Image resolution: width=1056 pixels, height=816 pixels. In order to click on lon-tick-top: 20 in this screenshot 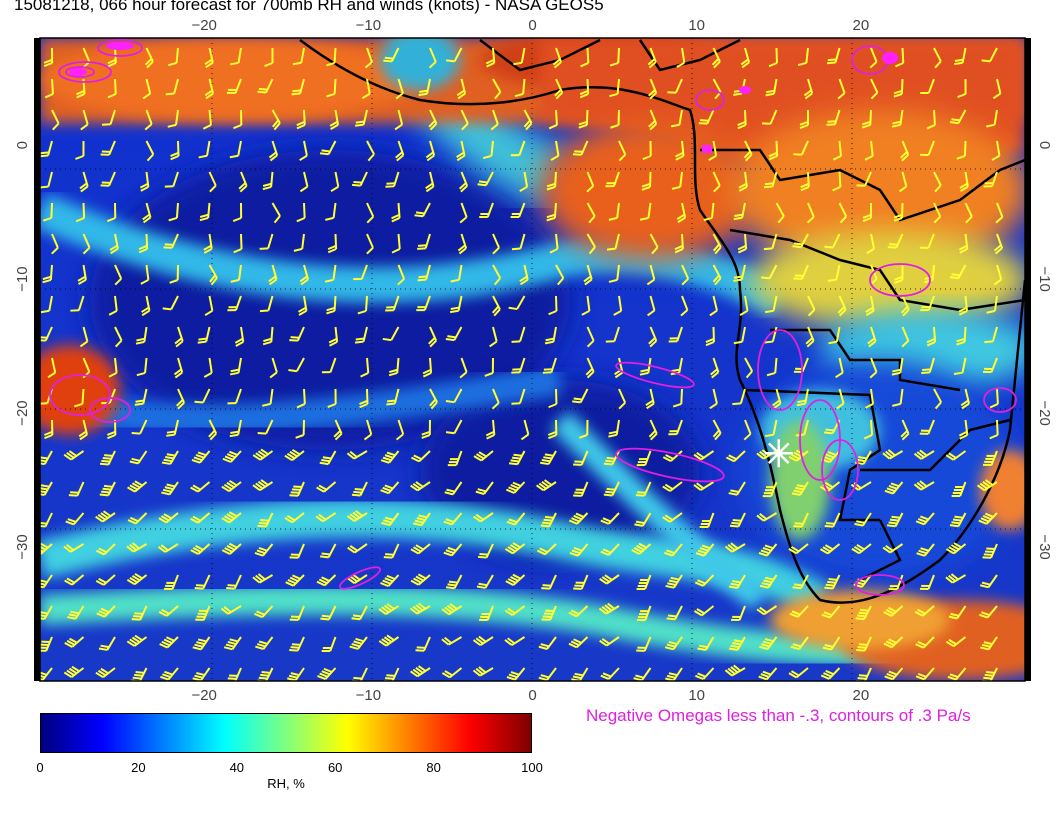, I will do `click(860, 25)`.